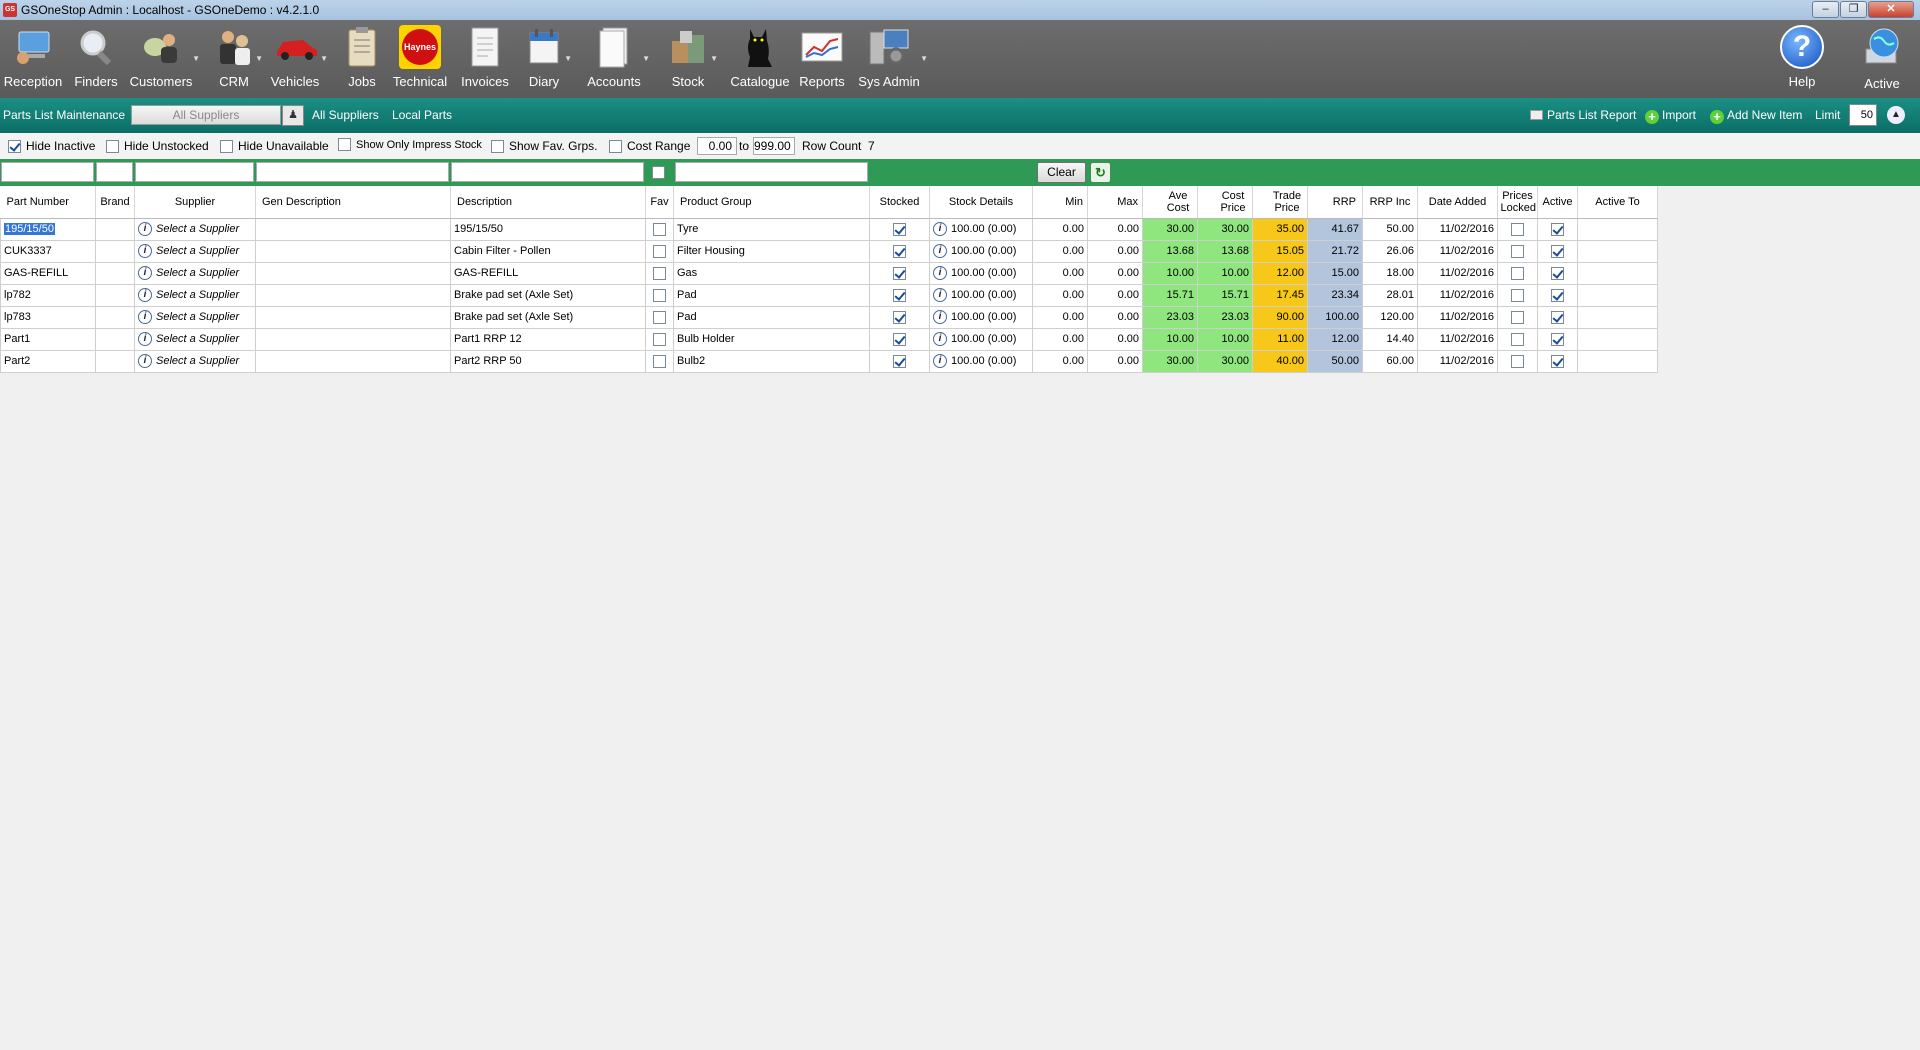 This screenshot has height=1050, width=1920. Describe the element at coordinates (352, 172) in the screenshot. I see `gen-description-filter` at that location.